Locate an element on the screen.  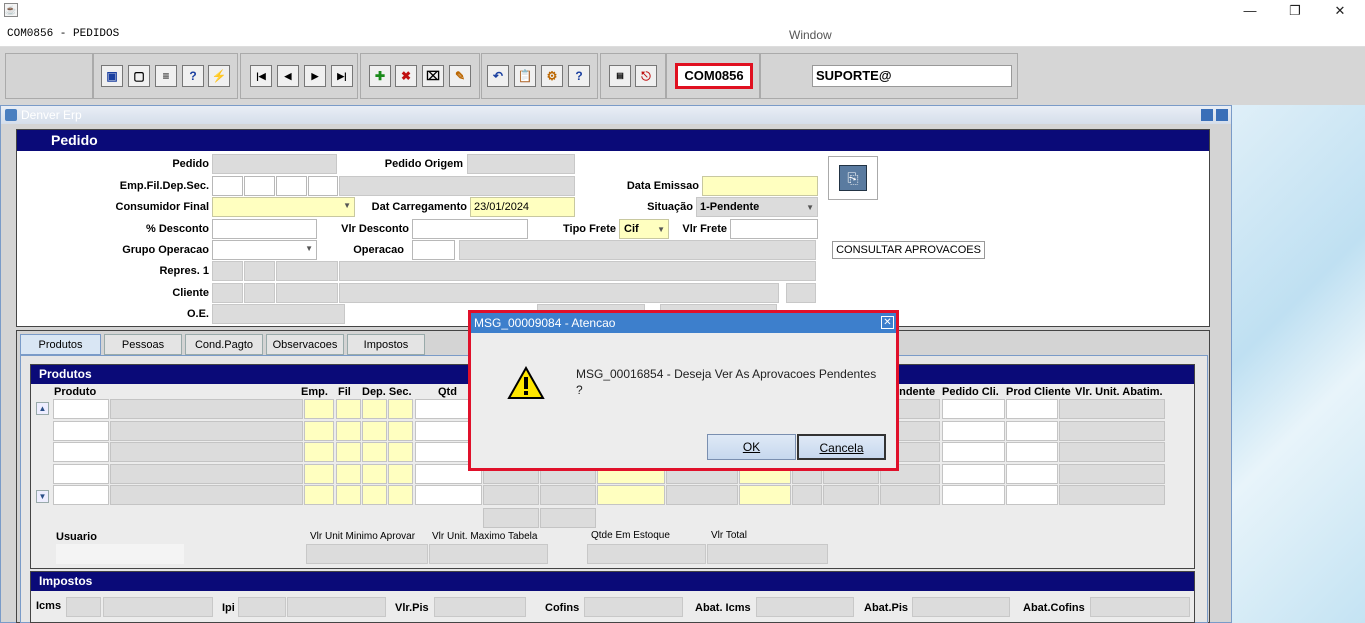
next-record-icon: ▶ is located at coordinates (315, 76).